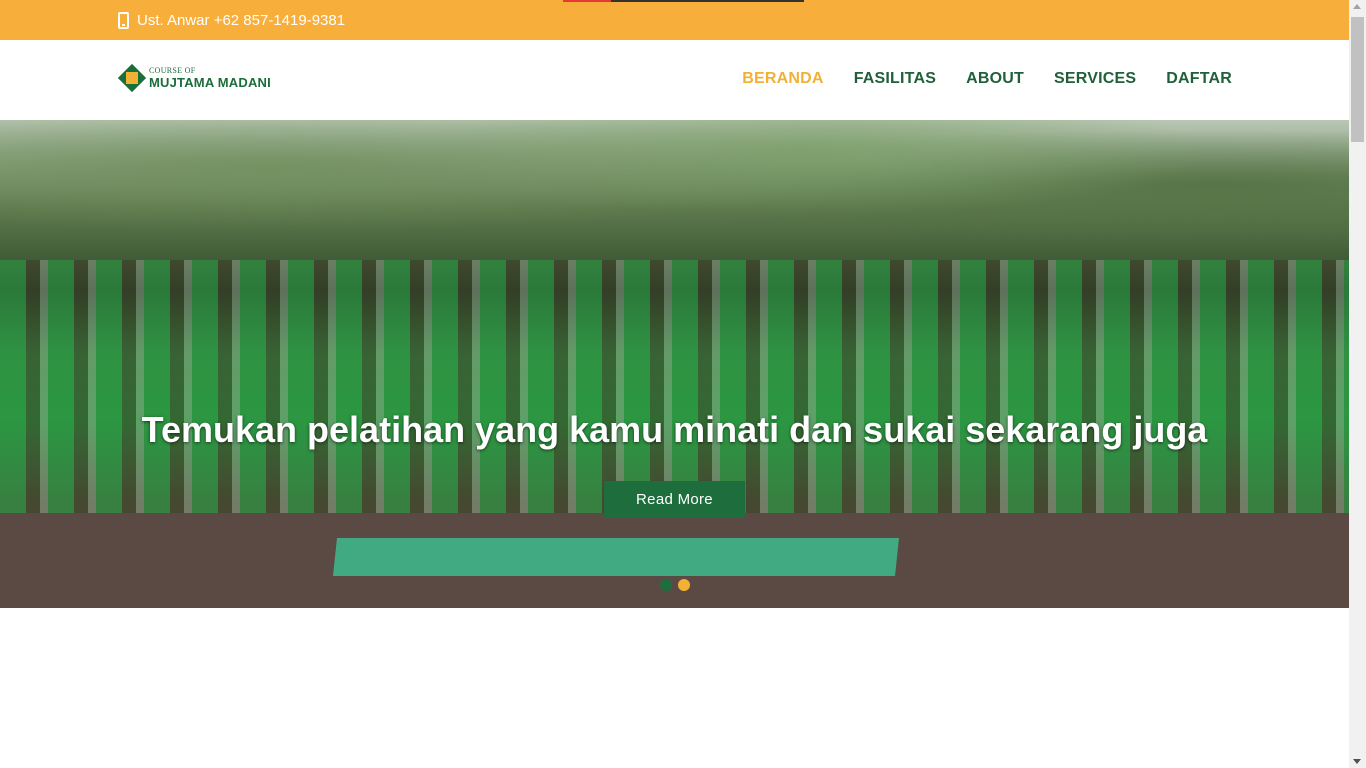  Describe the element at coordinates (707, 1) in the screenshot. I see `top-stripe-dark` at that location.